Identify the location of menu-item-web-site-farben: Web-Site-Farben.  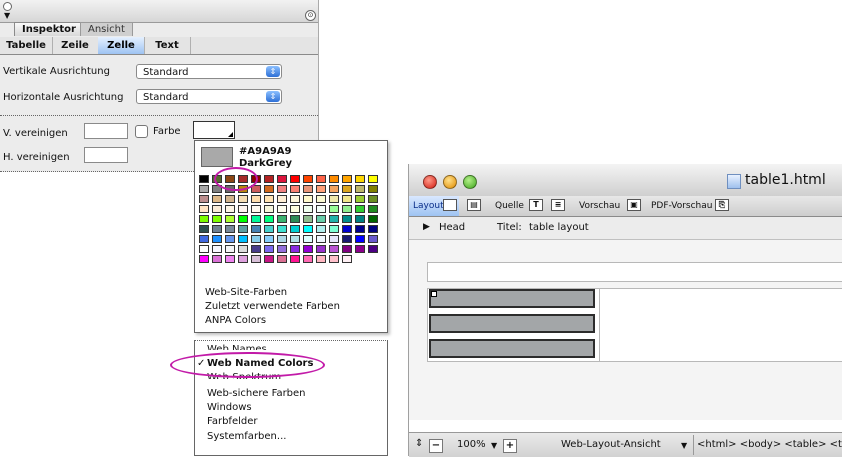
(246, 292).